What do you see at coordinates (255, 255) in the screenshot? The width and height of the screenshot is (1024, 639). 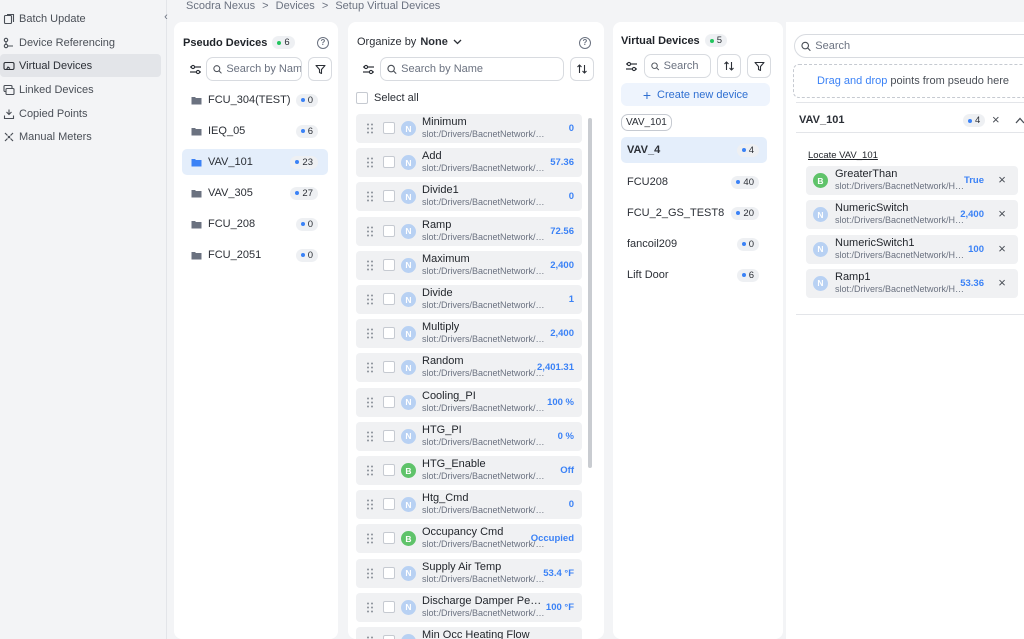 I see `pseudo-device-item: FCU_2051 0` at bounding box center [255, 255].